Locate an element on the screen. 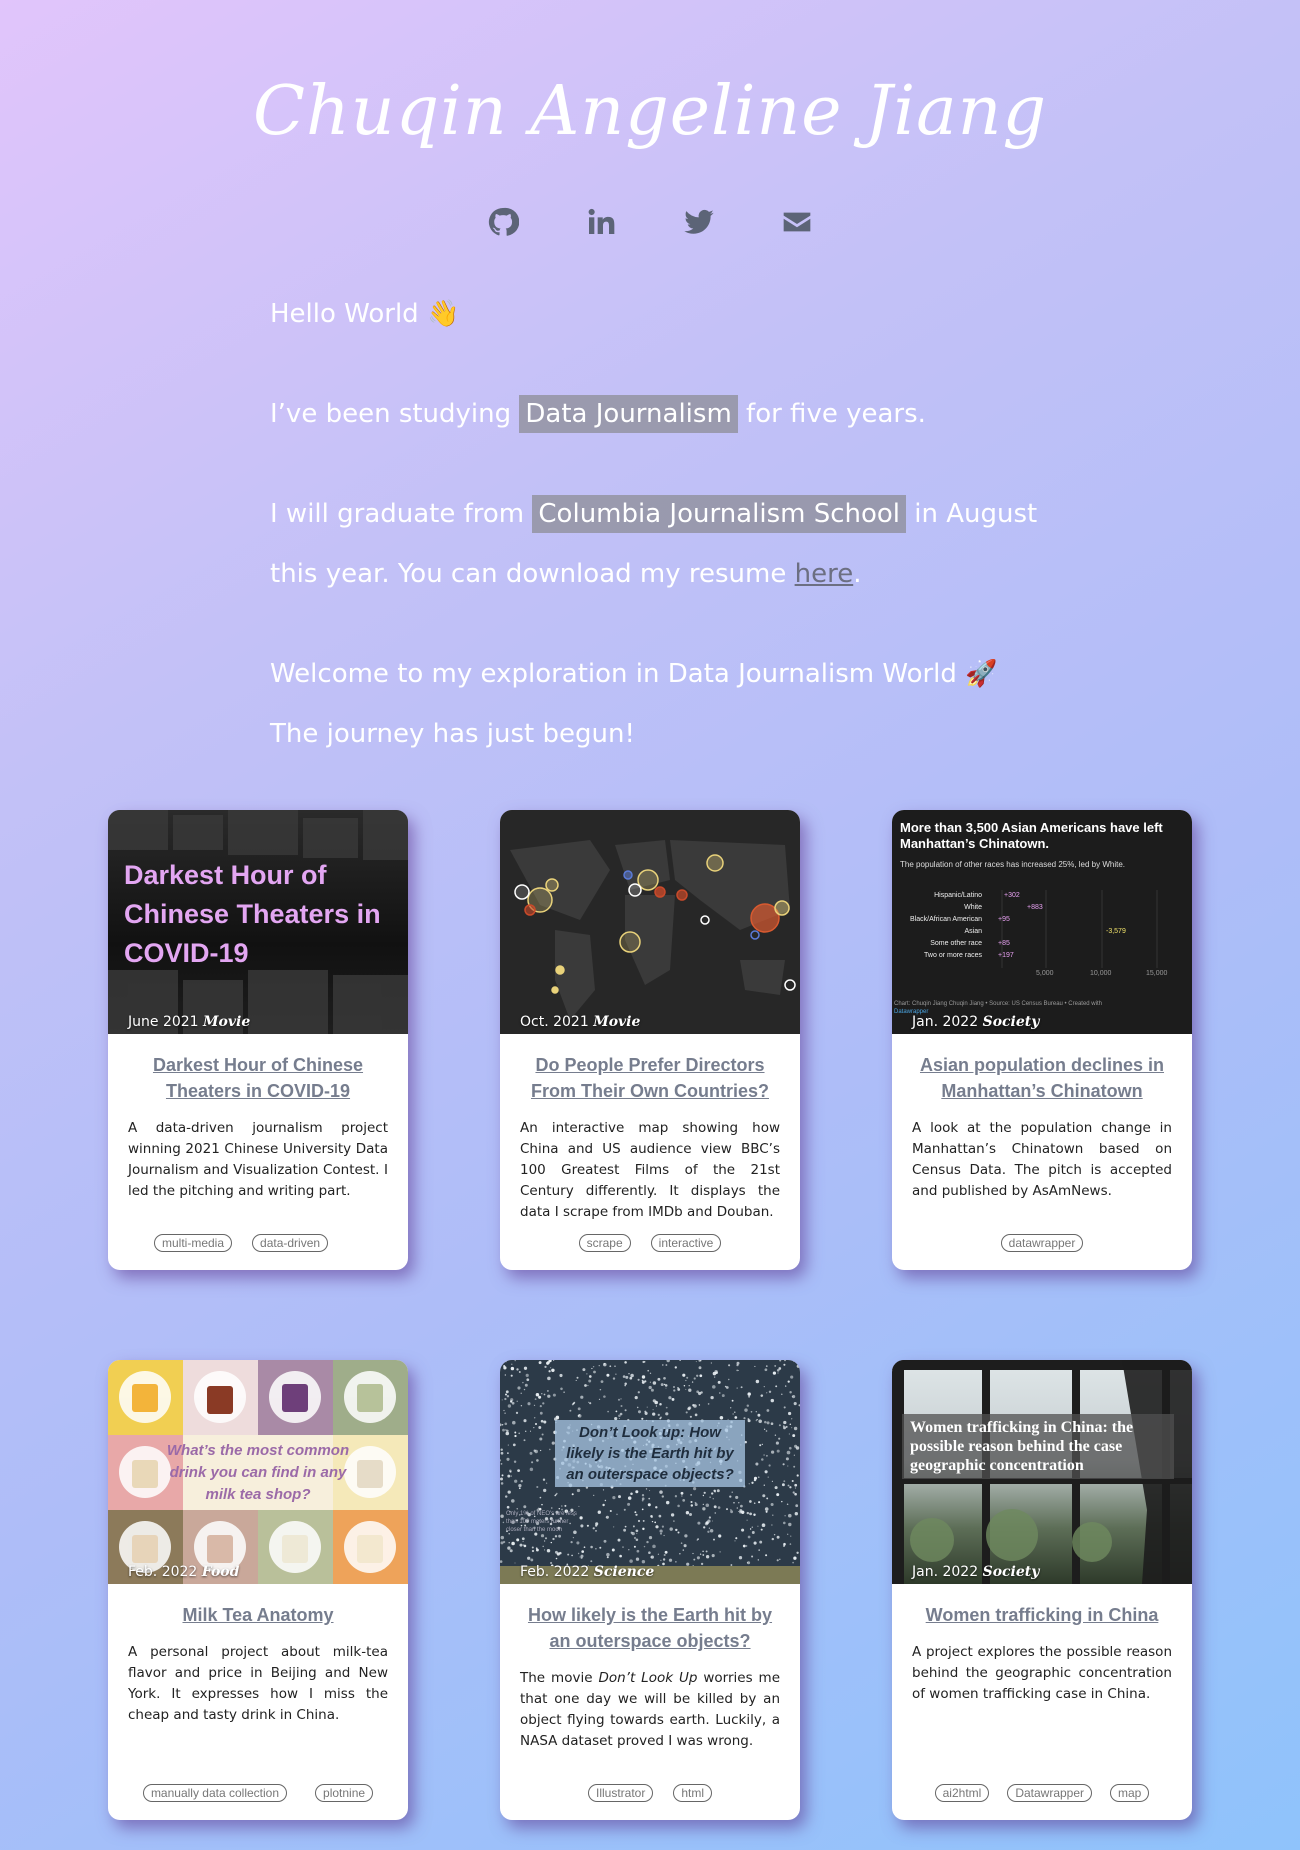 The image size is (1300, 1850). resume-link: here is located at coordinates (824, 574).